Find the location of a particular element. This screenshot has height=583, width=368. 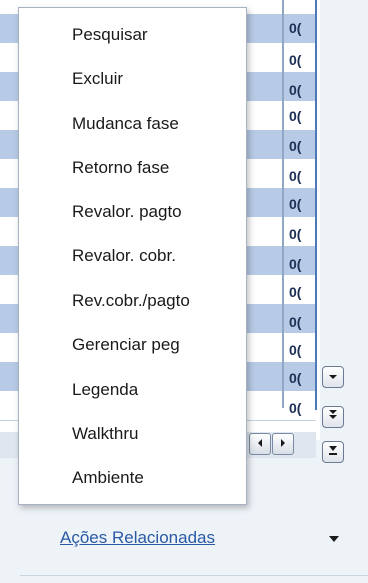

grid-border is located at coordinates (316, 205).